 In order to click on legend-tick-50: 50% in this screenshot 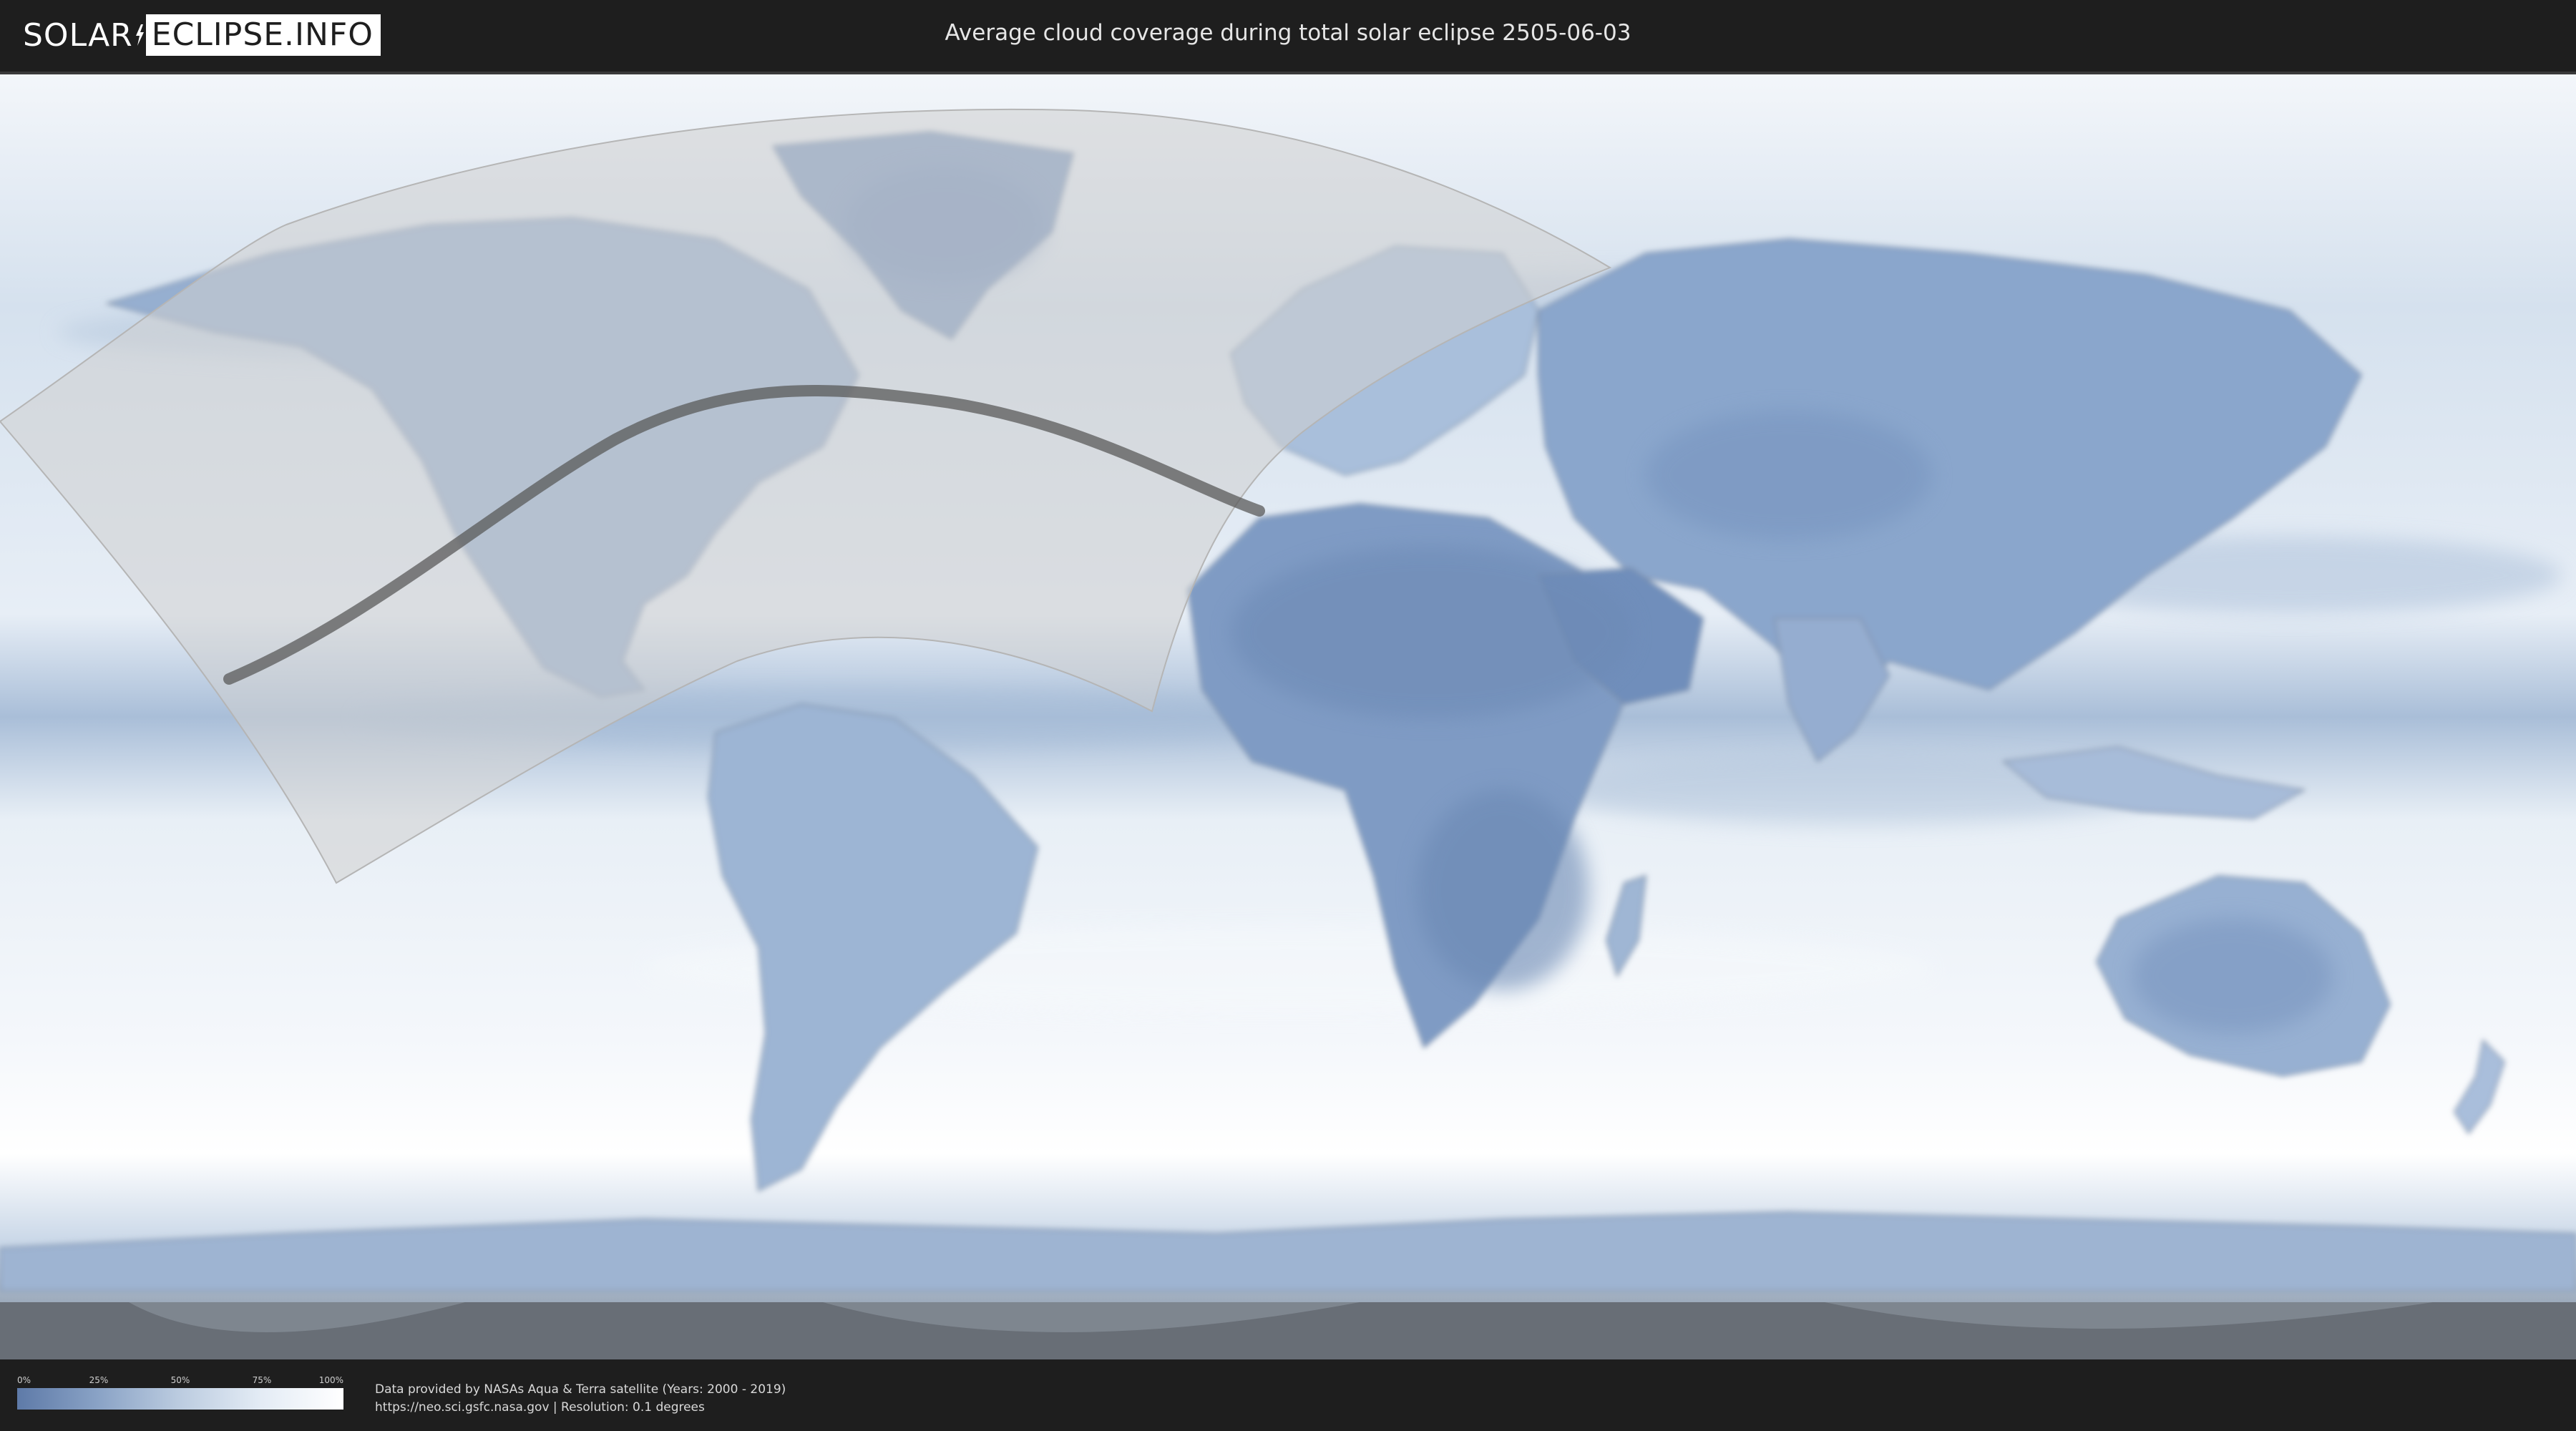, I will do `click(180, 1380)`.